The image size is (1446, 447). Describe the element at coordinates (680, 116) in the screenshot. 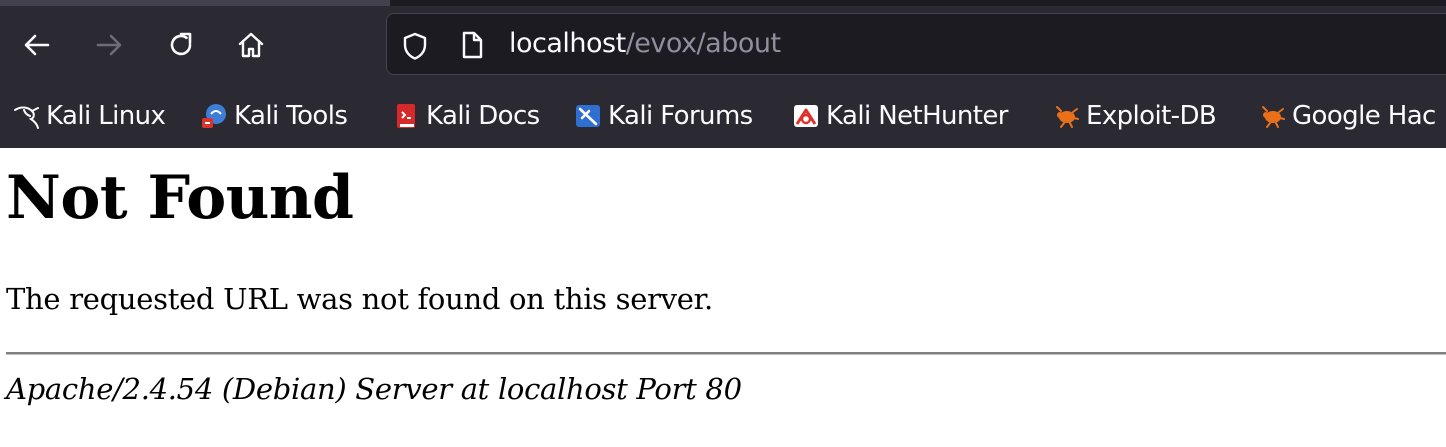

I see `bookmark-label: Kali Forums` at that location.